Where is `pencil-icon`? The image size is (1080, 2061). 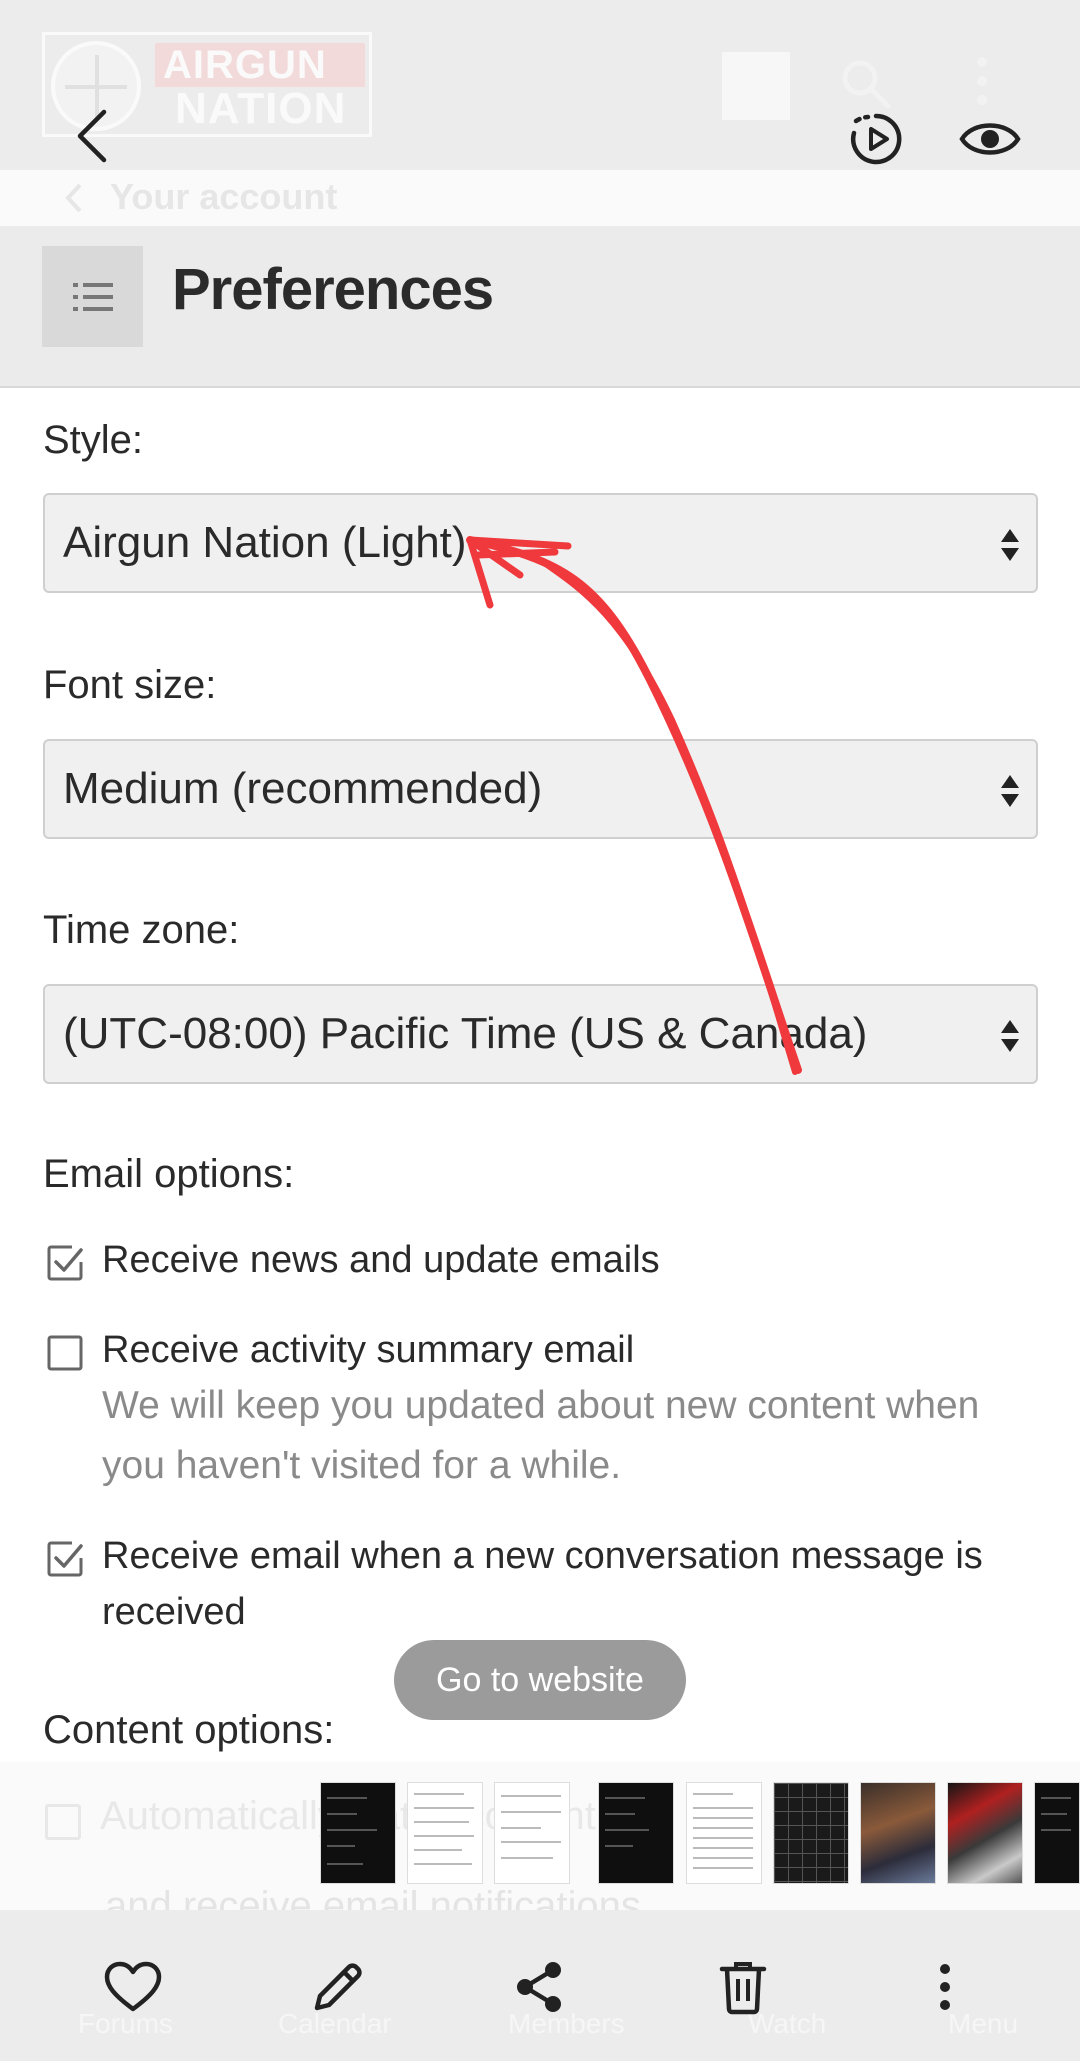 pencil-icon is located at coordinates (338, 1987).